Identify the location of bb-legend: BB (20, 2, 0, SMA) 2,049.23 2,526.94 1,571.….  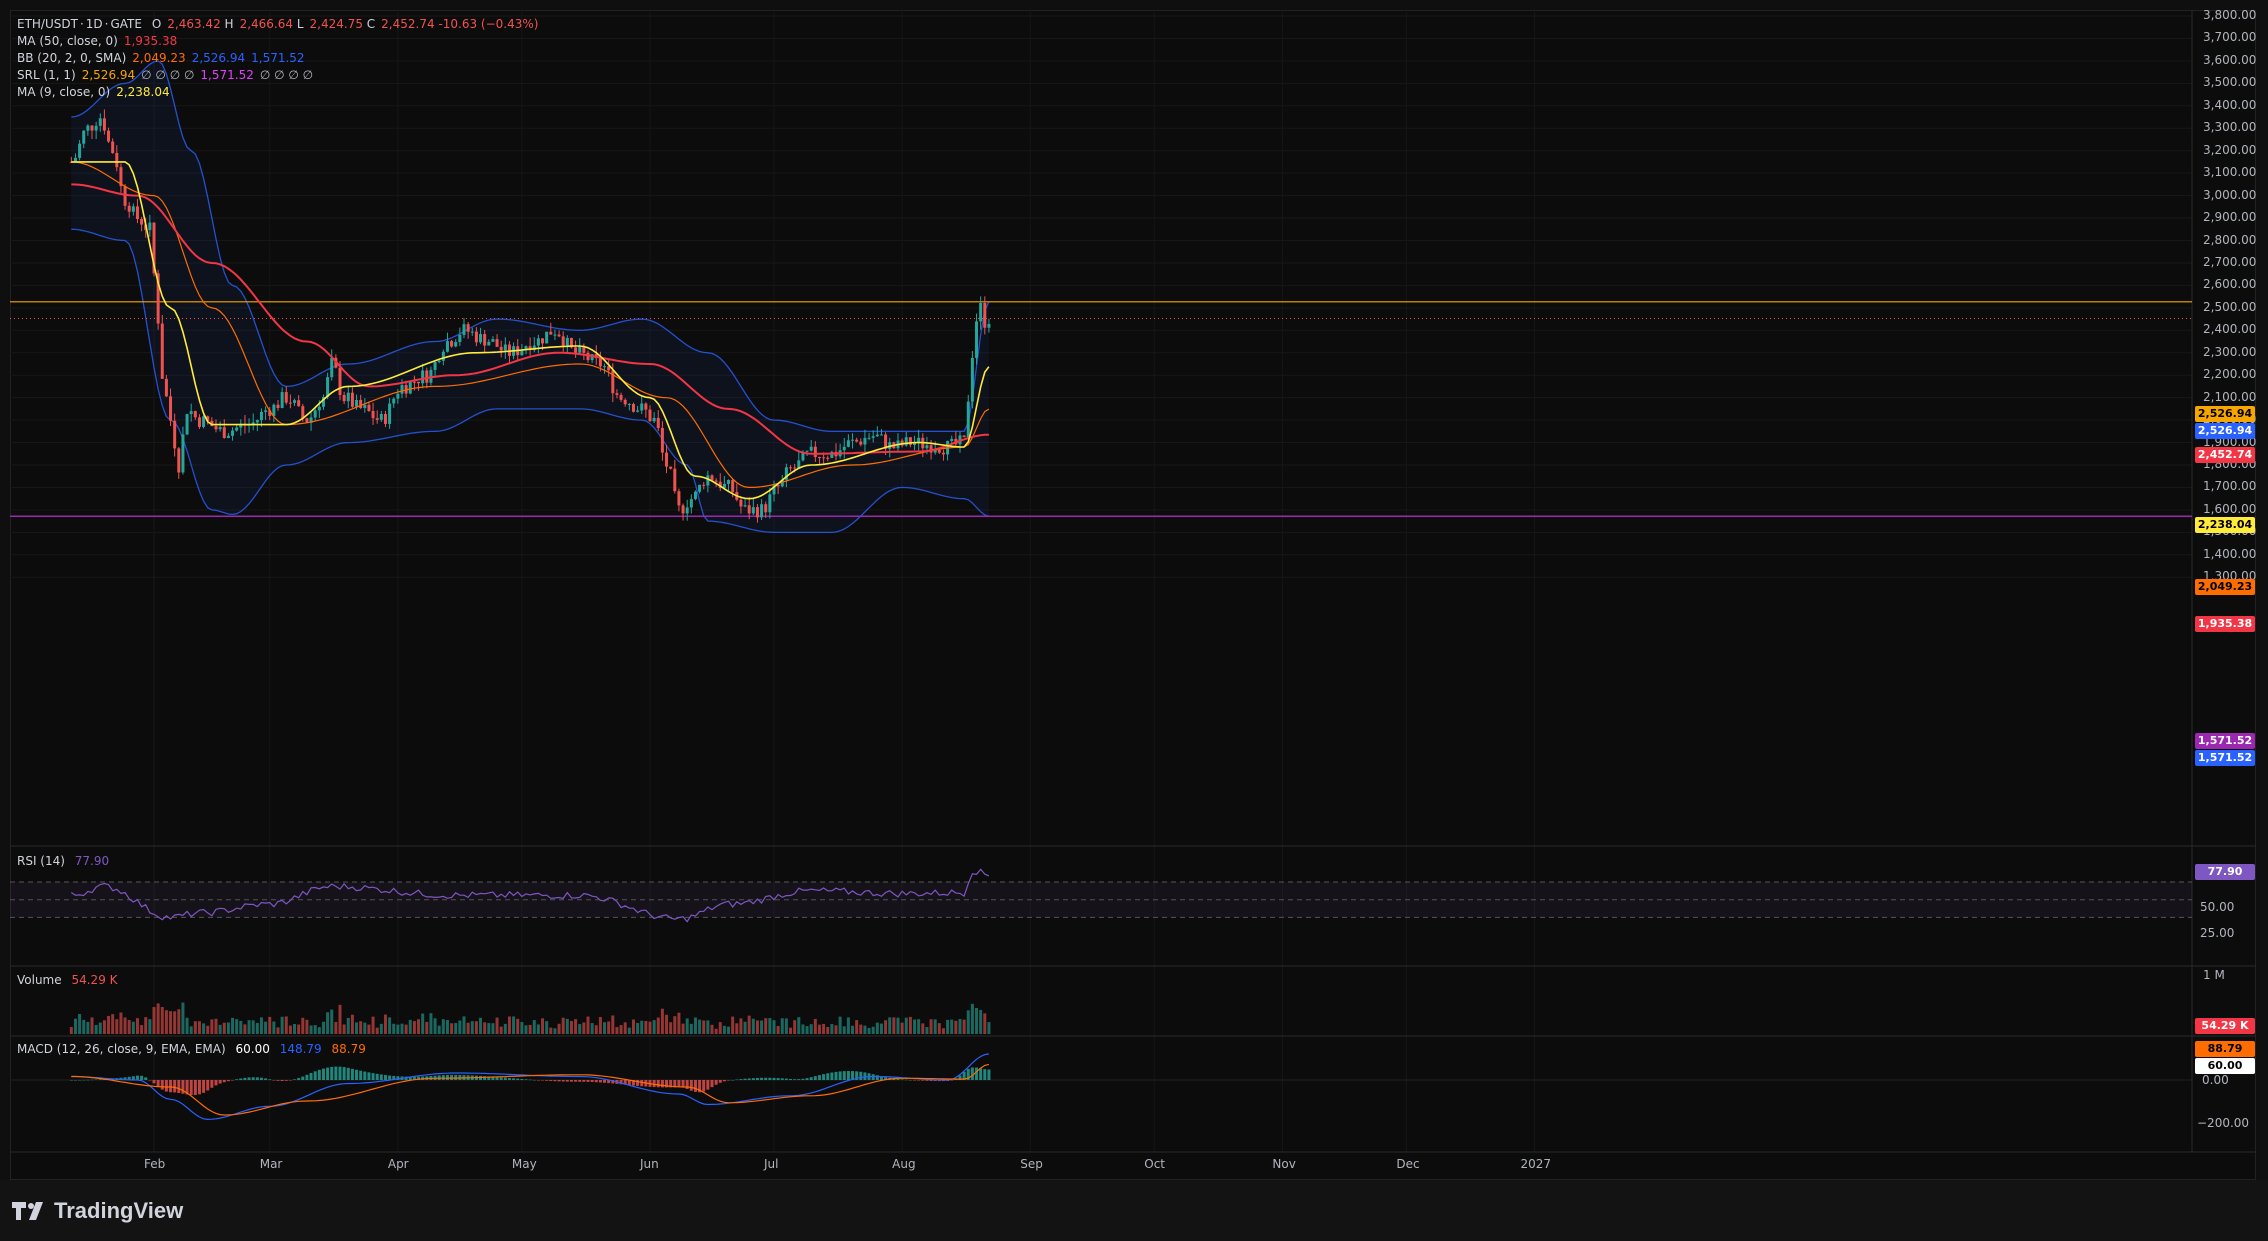
(164, 58).